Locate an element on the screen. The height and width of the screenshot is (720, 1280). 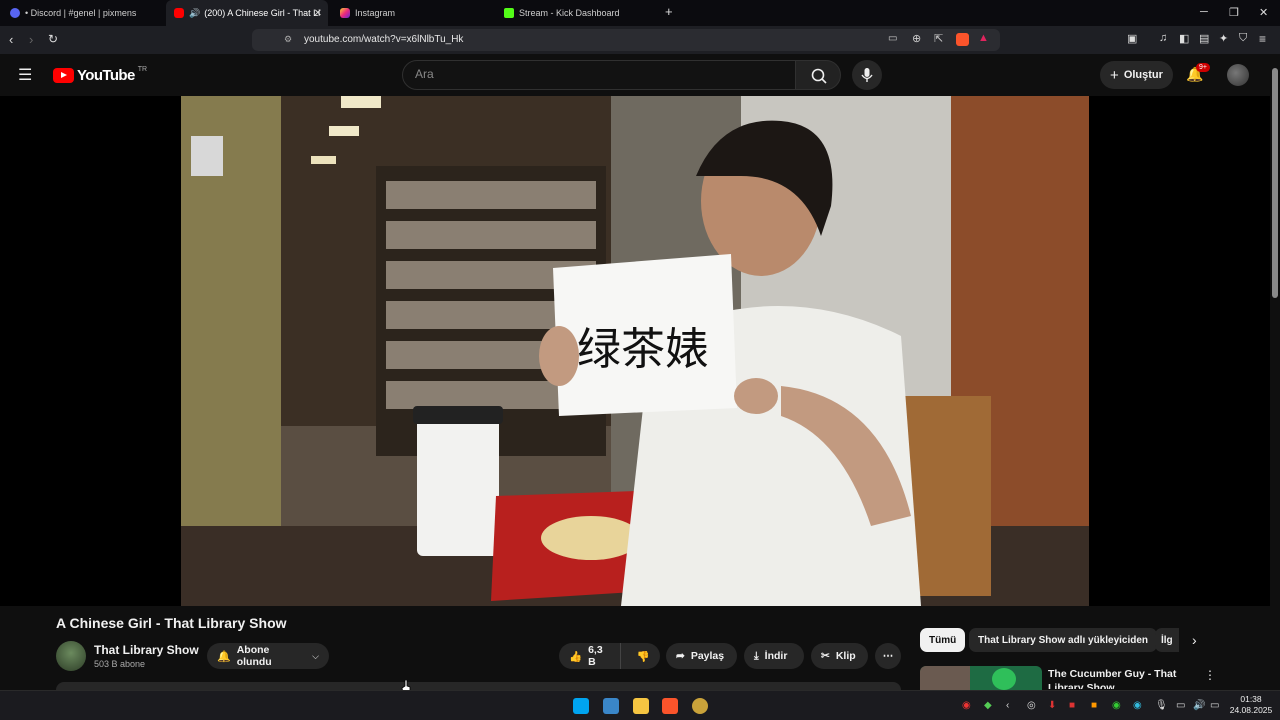
cast-icon: ▭ is located at coordinates (892, 38).